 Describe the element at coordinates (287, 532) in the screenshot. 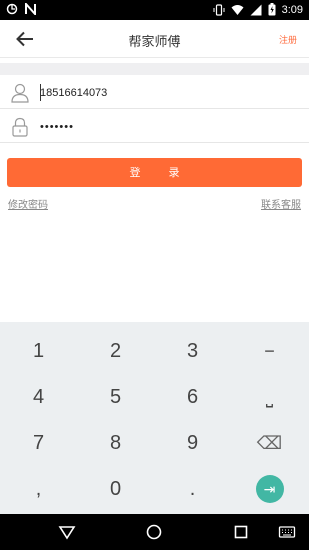

I see `keyboard-switch-icon` at that location.